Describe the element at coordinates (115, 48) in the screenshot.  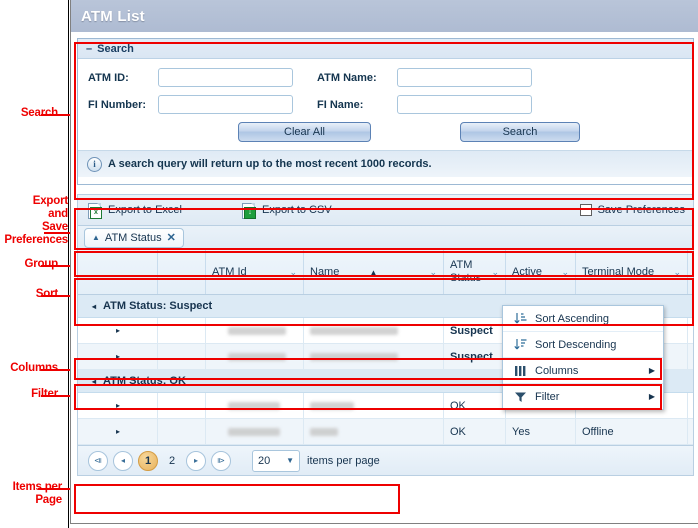
I see `search-panel-title: Search` at that location.